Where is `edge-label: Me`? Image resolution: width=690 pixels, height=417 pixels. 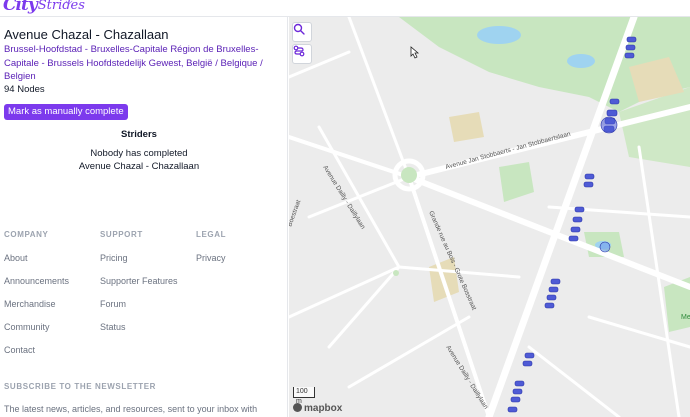
edge-label: Me is located at coordinates (685, 317).